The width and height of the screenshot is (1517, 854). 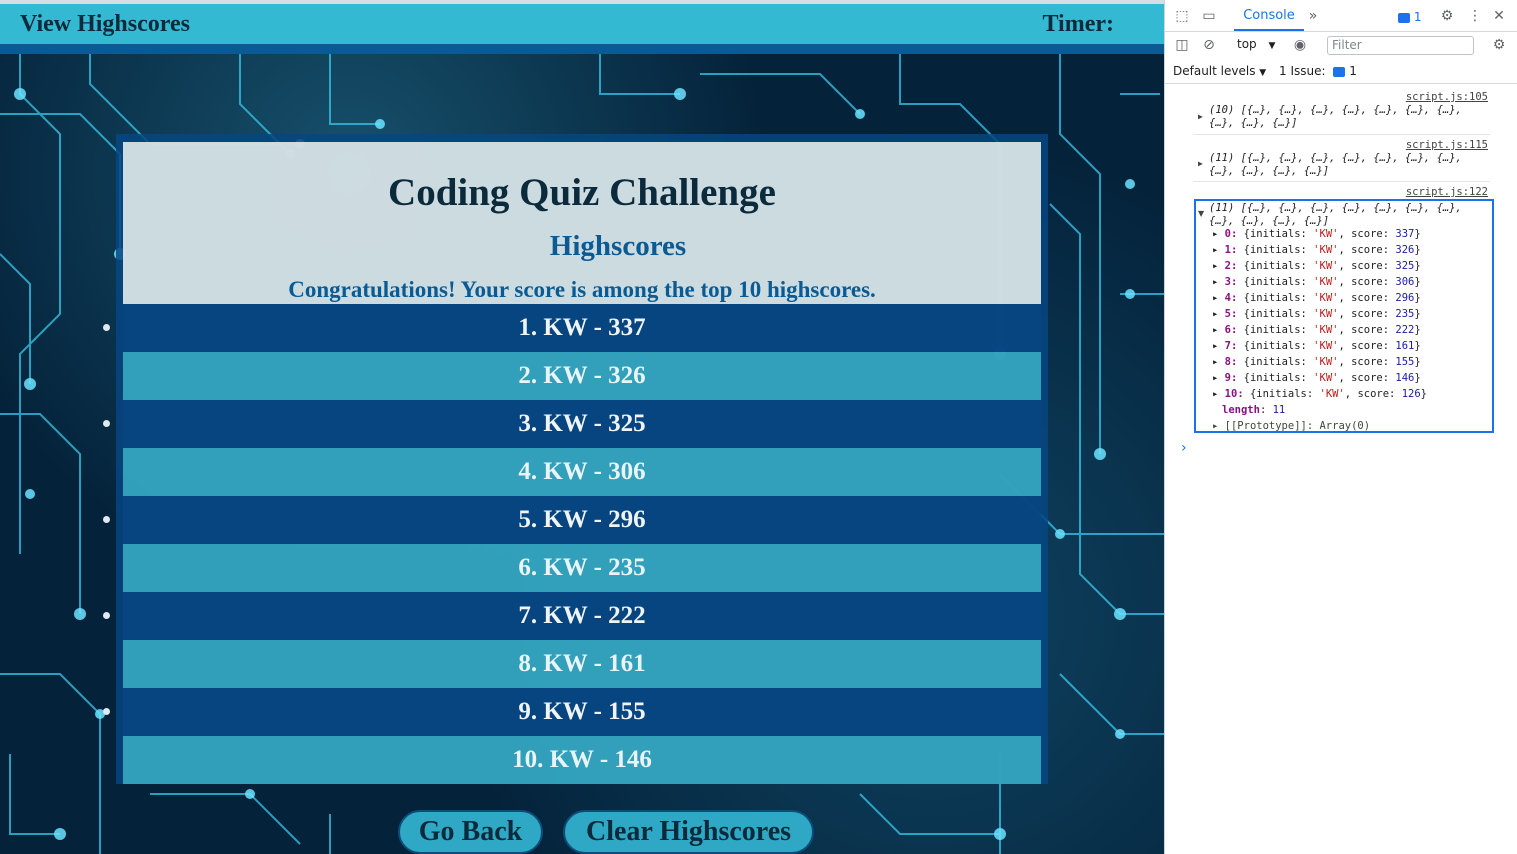 What do you see at coordinates (582, 711) in the screenshot?
I see `highscore-text: 9. KW - 155` at bounding box center [582, 711].